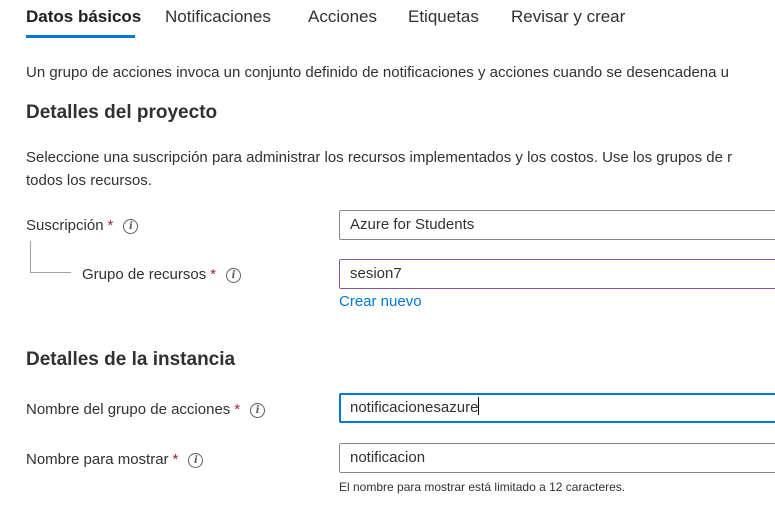  Describe the element at coordinates (97, 459) in the screenshot. I see `display-name-label: Nombre para mostrar` at that location.